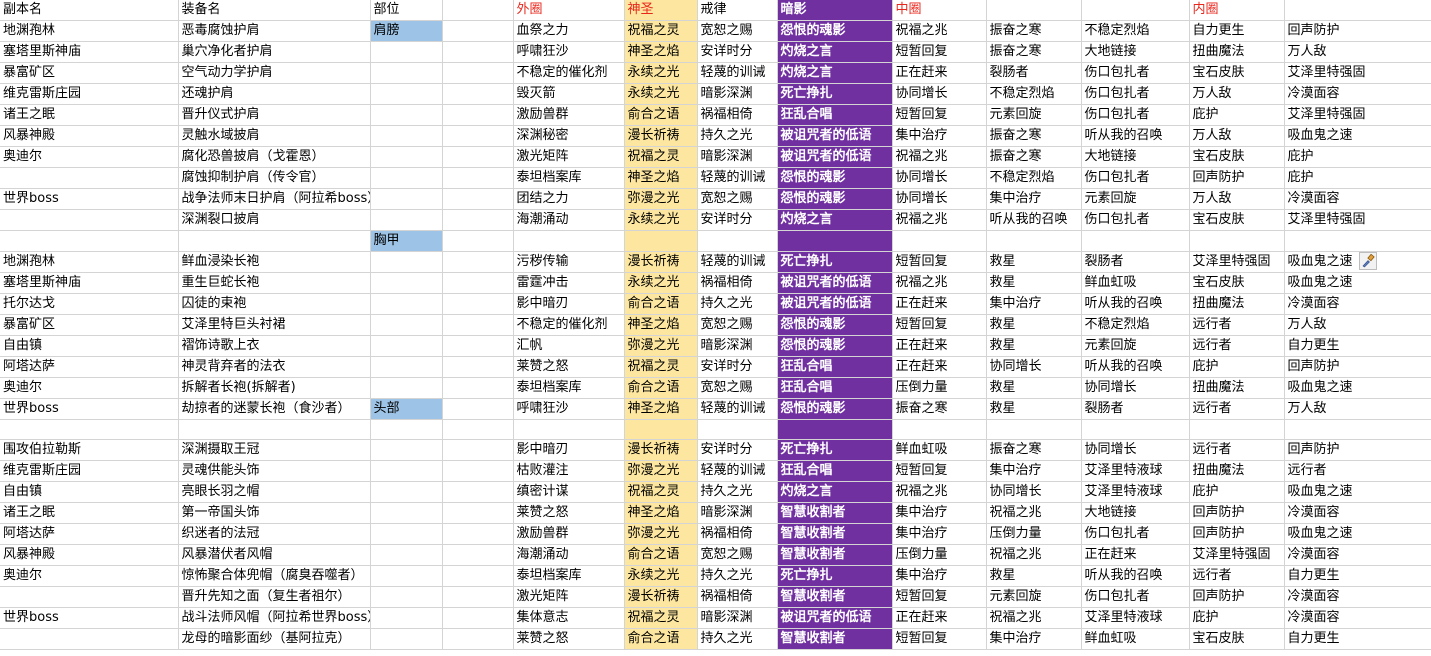  Describe the element at coordinates (1034, 220) in the screenshot. I see `table-cell: 听从我的召唤` at that location.